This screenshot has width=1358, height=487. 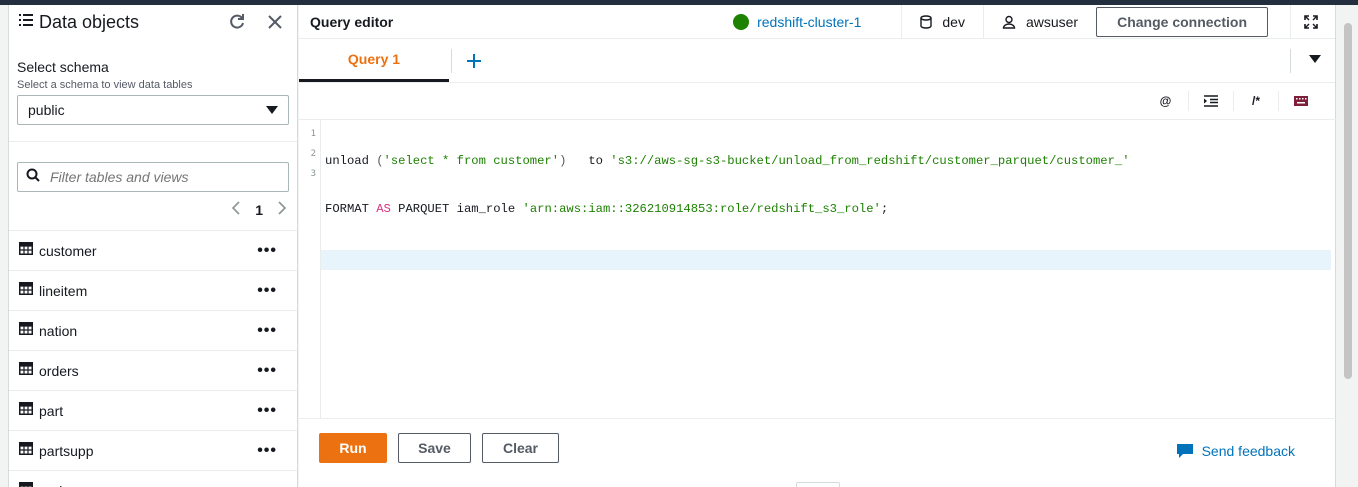 What do you see at coordinates (153, 479) in the screenshot?
I see `table-row: region •••` at bounding box center [153, 479].